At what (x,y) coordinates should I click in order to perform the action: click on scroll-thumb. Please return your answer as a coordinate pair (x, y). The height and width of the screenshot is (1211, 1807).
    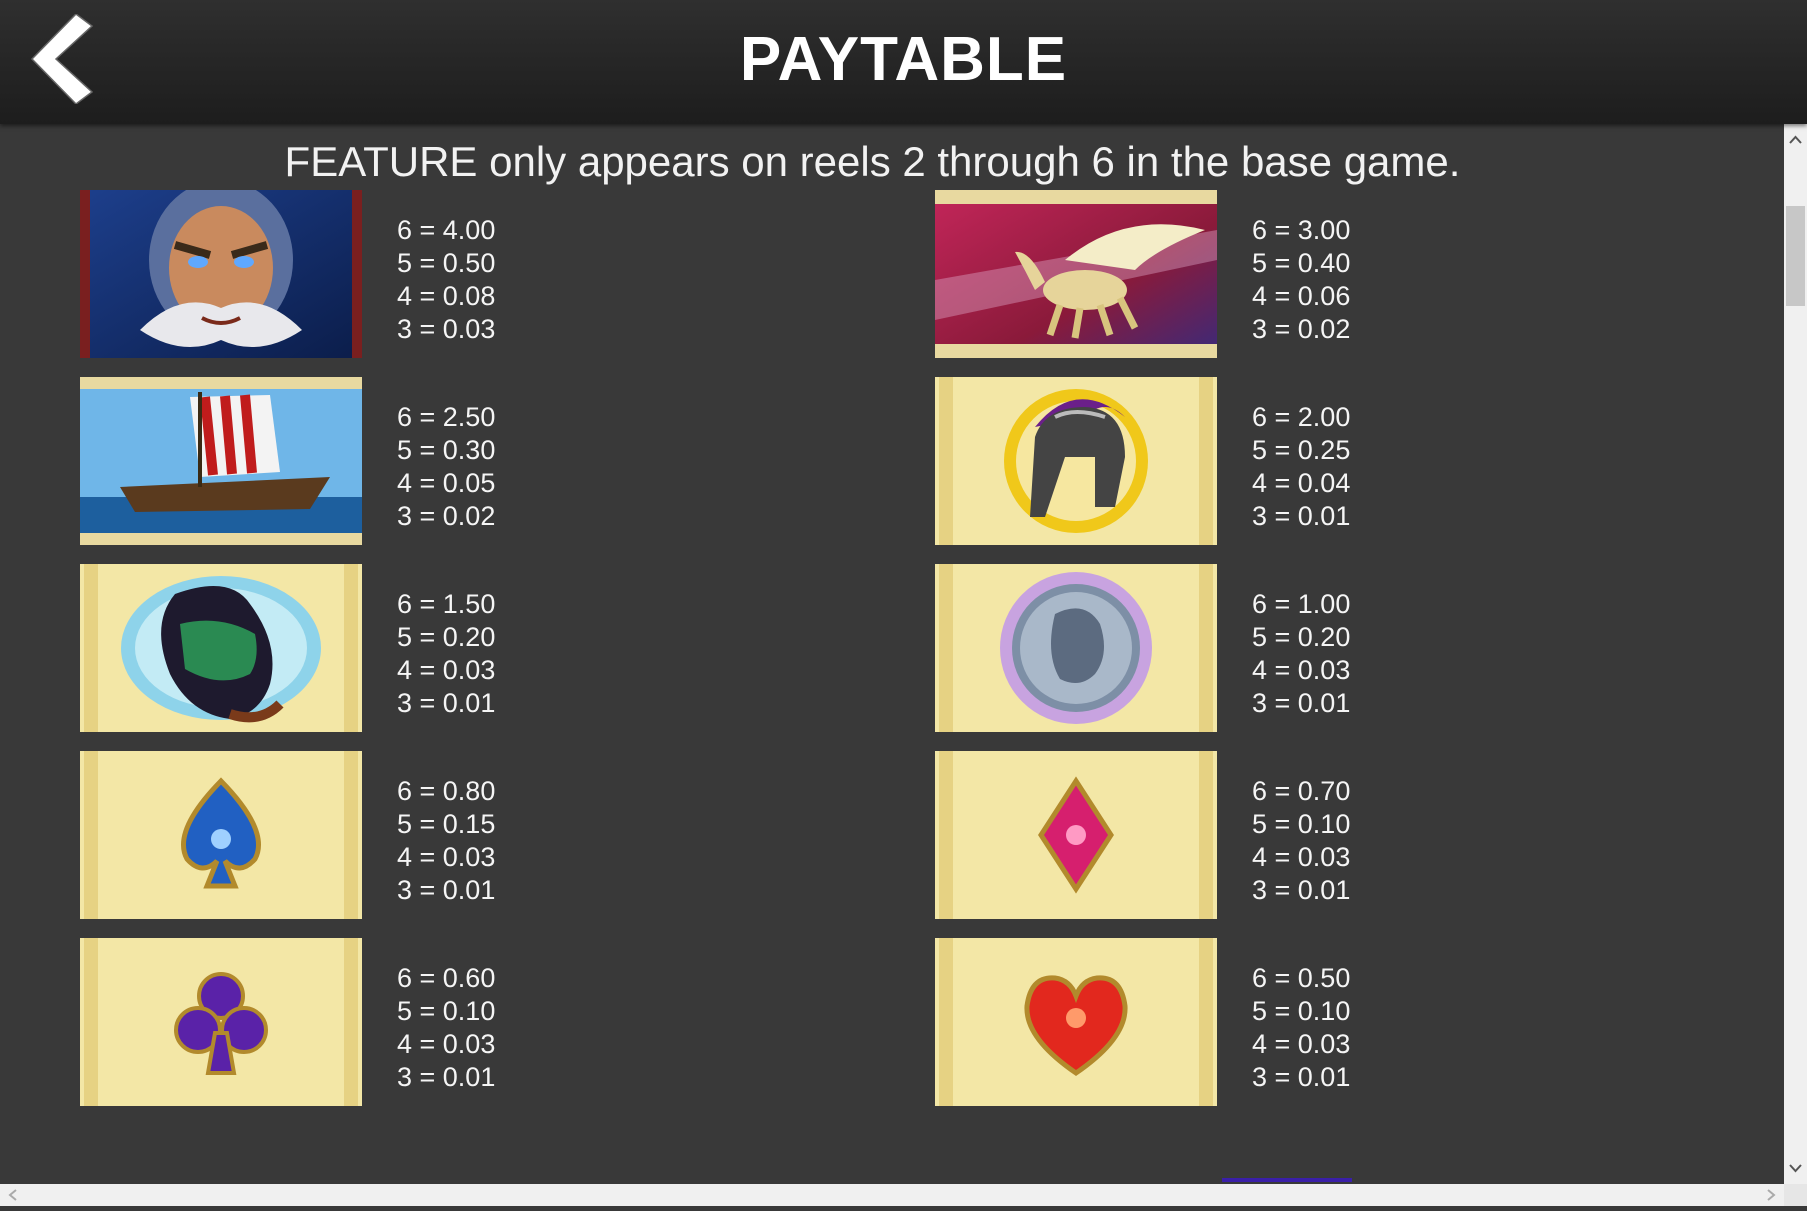
    Looking at the image, I should click on (1795, 256).